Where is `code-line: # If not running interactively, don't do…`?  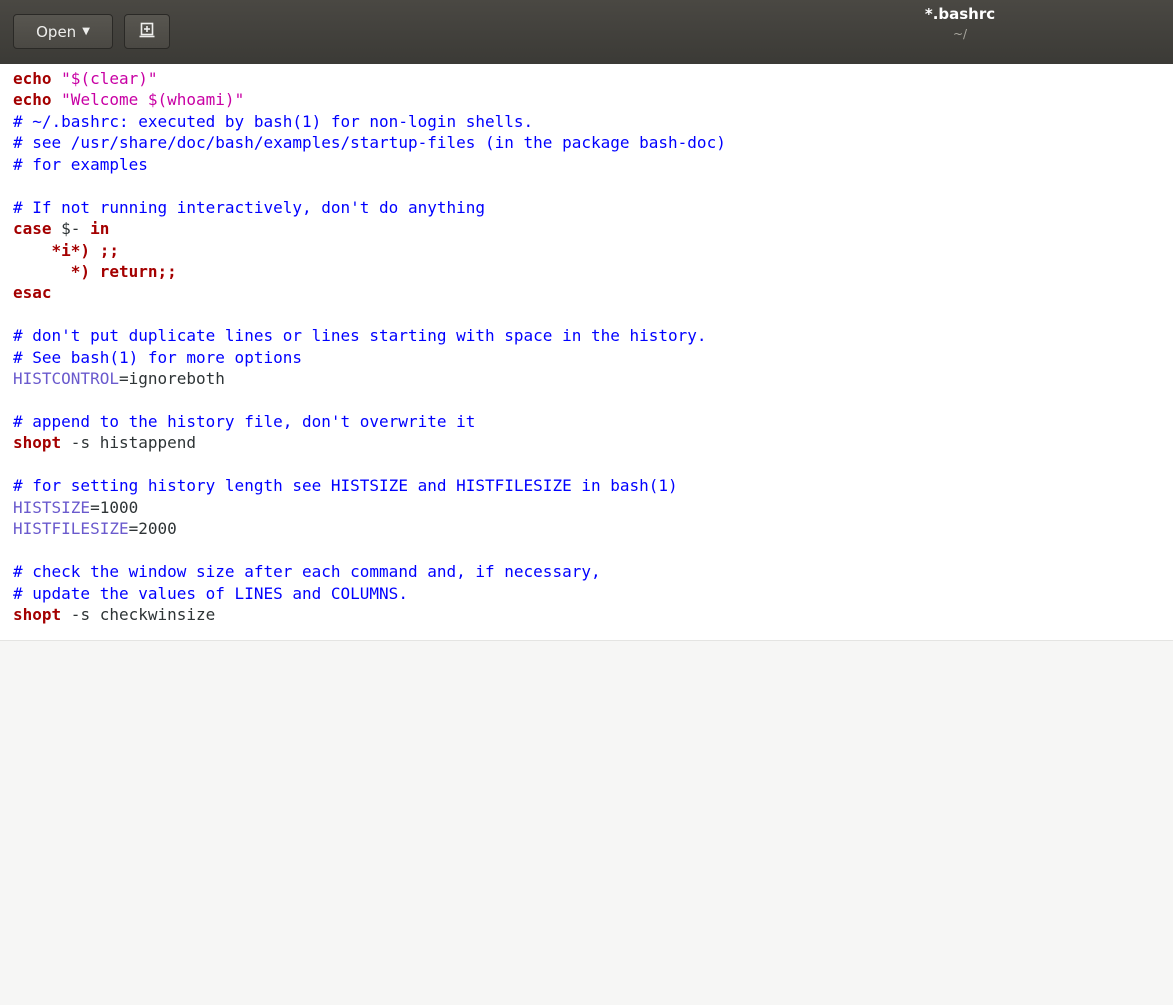
code-line: # If not running interactively, don't do… is located at coordinates (592, 207).